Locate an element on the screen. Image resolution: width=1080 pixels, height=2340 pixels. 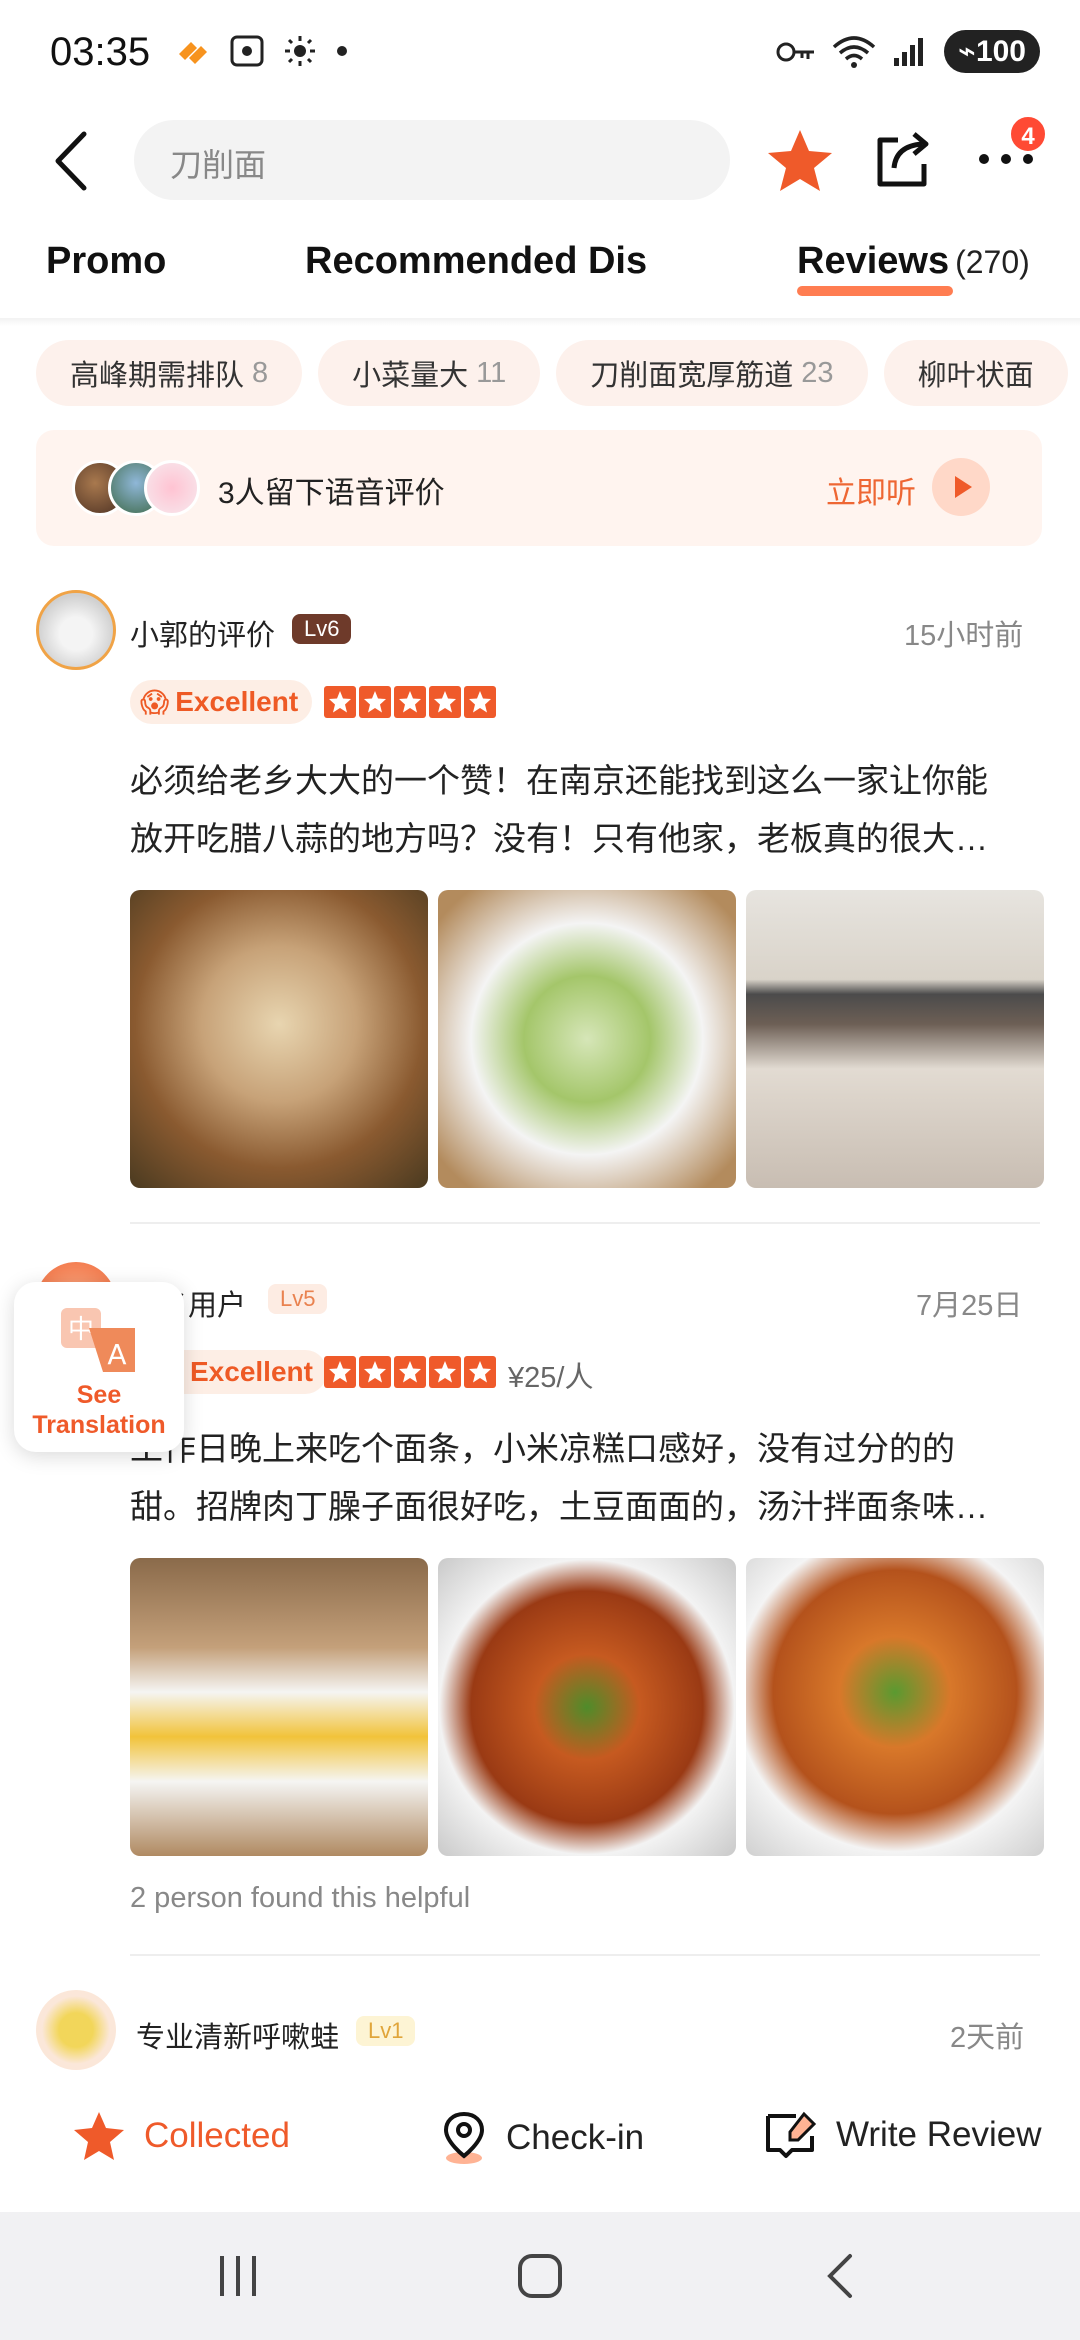
play-icon is located at coordinates (963, 487).